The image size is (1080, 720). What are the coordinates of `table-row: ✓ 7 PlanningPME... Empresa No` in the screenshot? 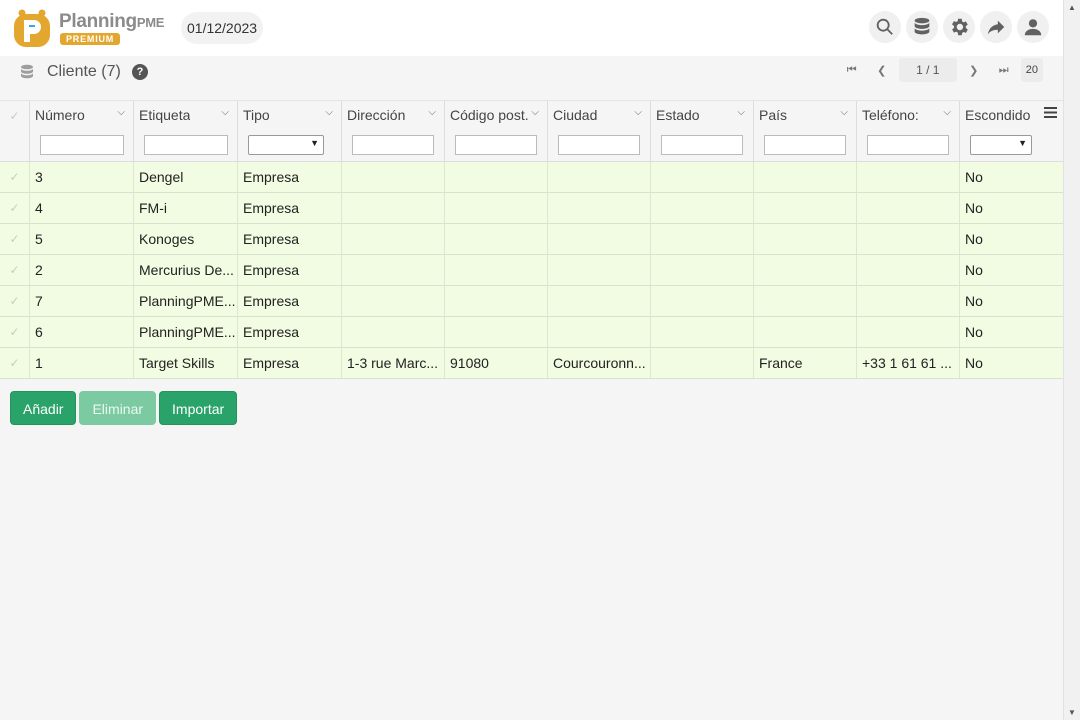 It's located at (531, 301).